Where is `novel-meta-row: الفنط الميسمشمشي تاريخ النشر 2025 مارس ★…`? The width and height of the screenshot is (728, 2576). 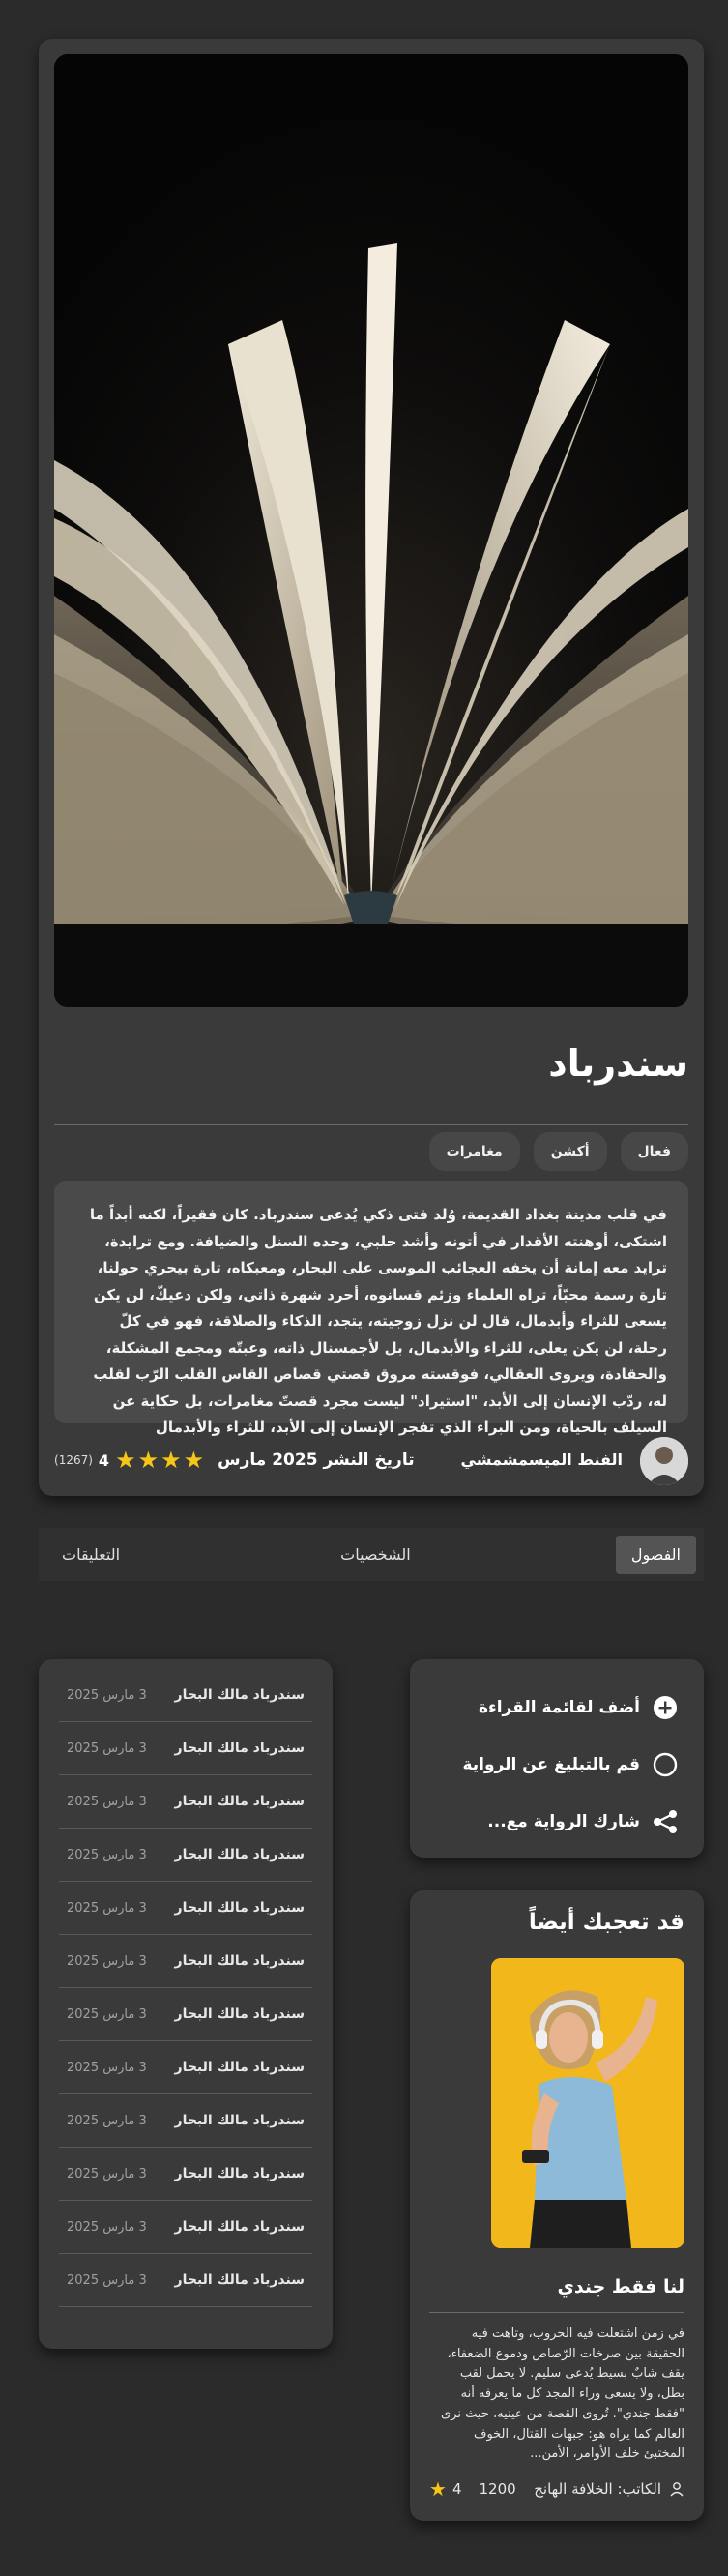 novel-meta-row: الفنط الميسمشمشي تاريخ النشر 2025 مارس ★… is located at coordinates (371, 1461).